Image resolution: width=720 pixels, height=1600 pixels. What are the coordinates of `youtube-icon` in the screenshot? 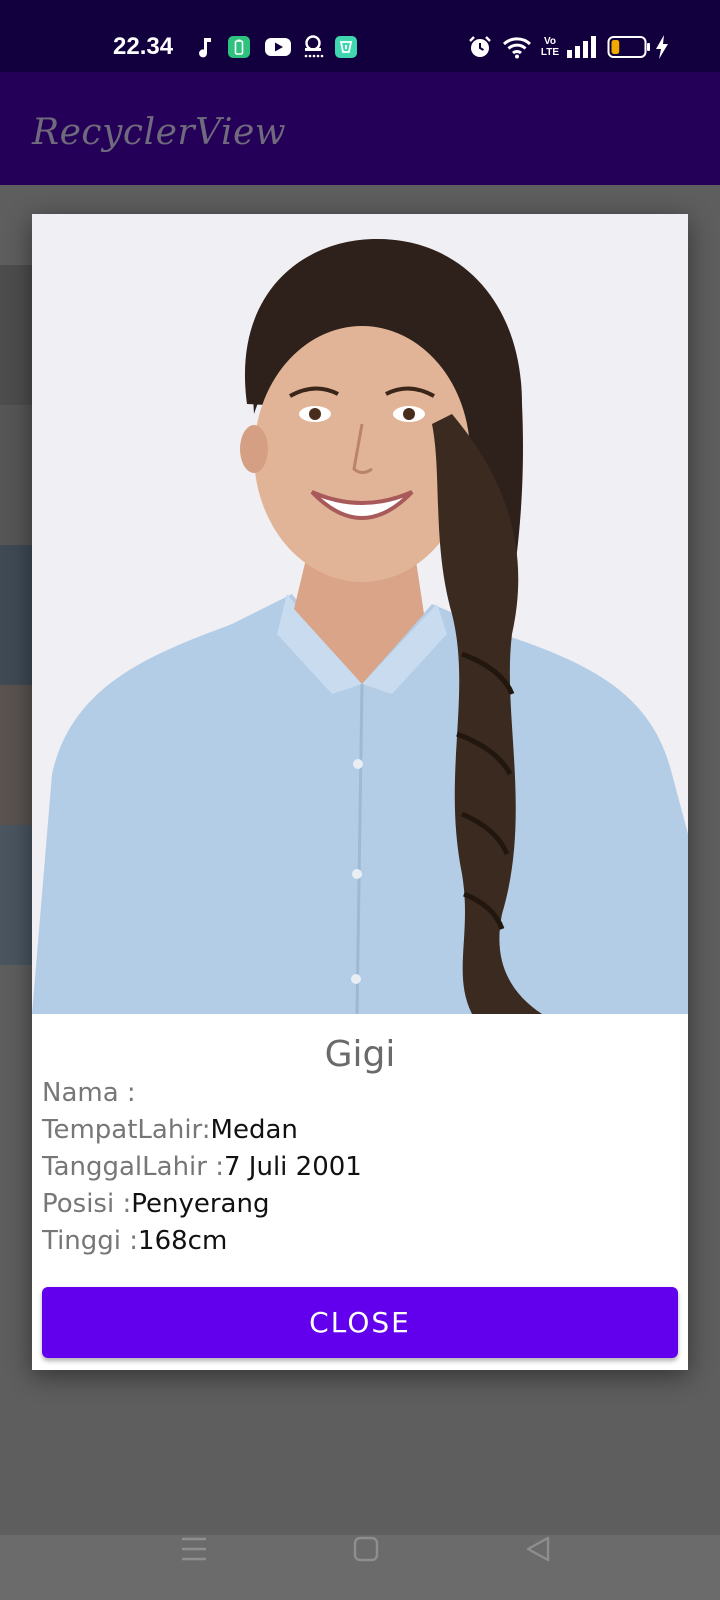 It's located at (278, 47).